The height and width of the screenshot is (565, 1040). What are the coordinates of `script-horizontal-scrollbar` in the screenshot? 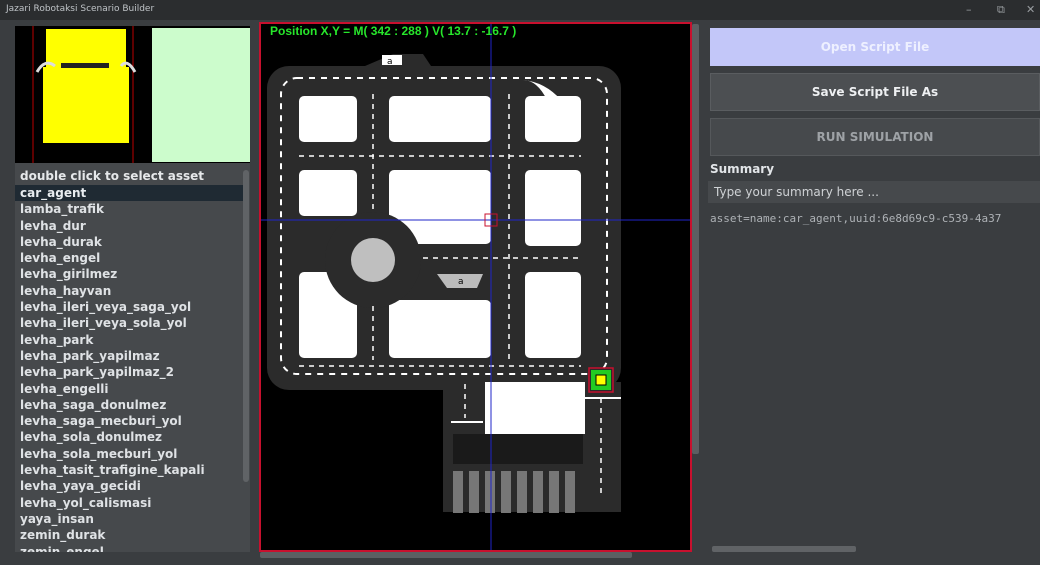 It's located at (784, 549).